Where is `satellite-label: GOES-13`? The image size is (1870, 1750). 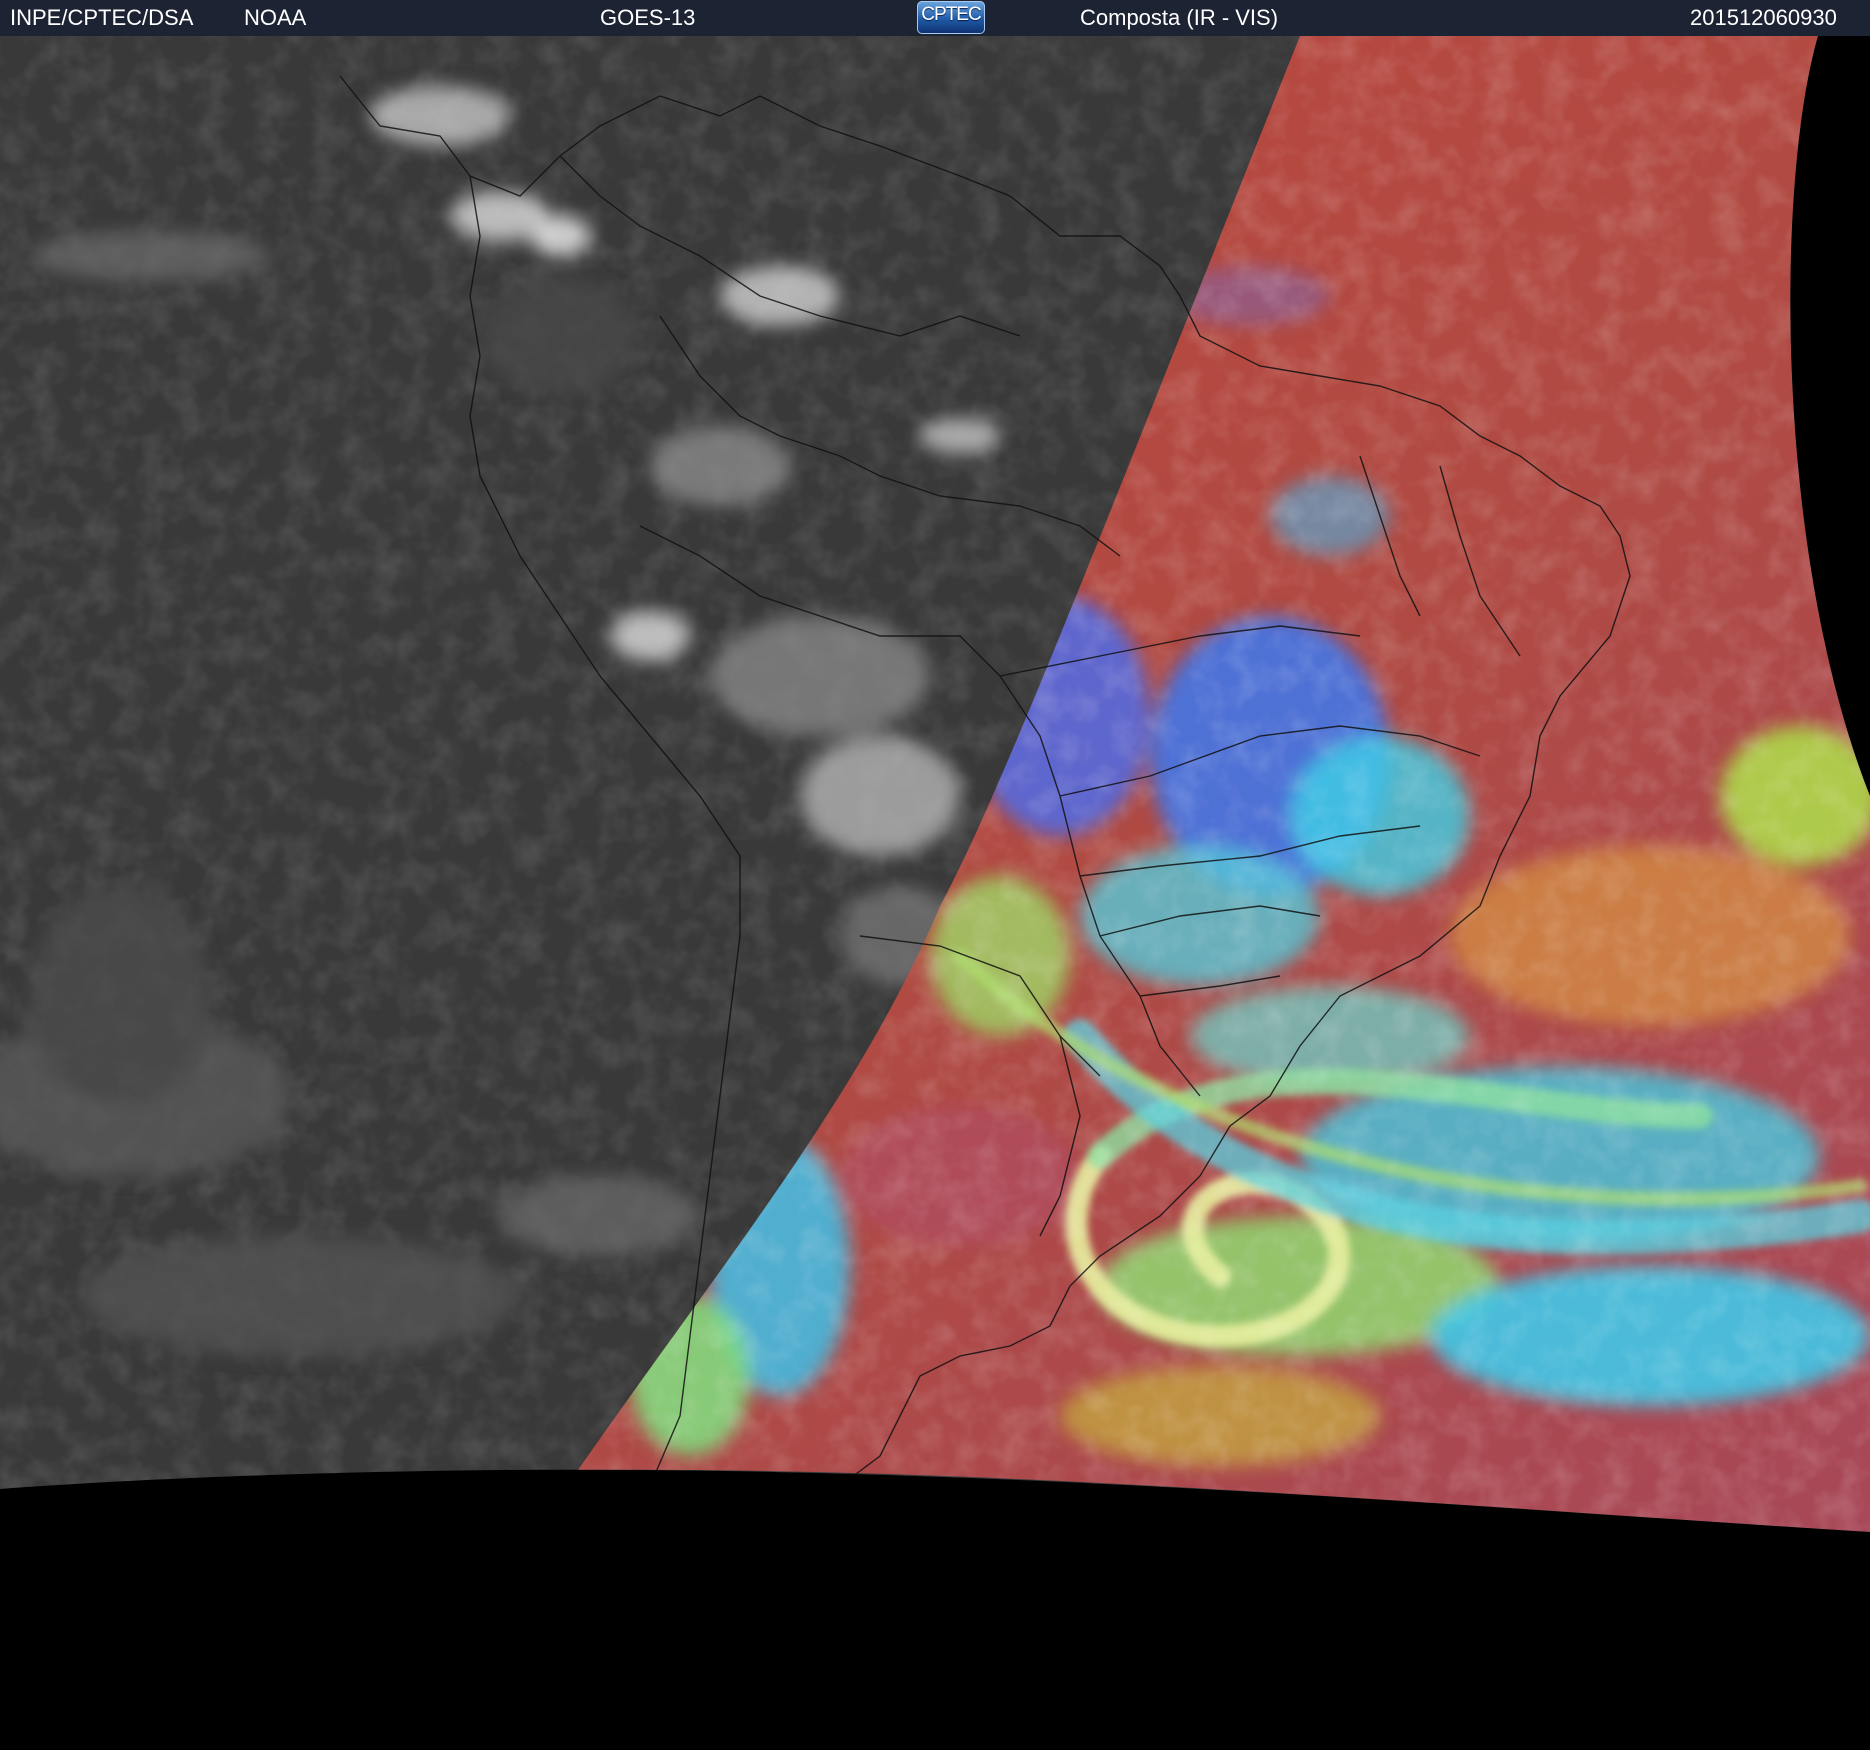 satellite-label: GOES-13 is located at coordinates (648, 17).